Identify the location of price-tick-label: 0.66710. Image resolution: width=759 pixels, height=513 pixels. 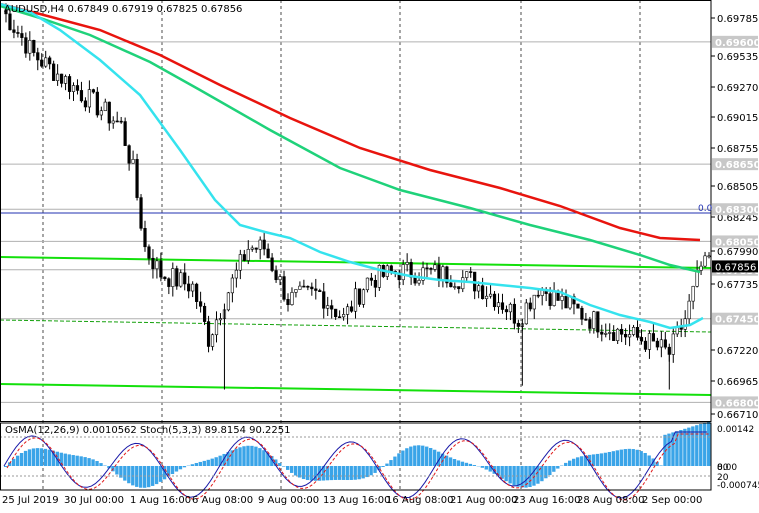
(737, 415).